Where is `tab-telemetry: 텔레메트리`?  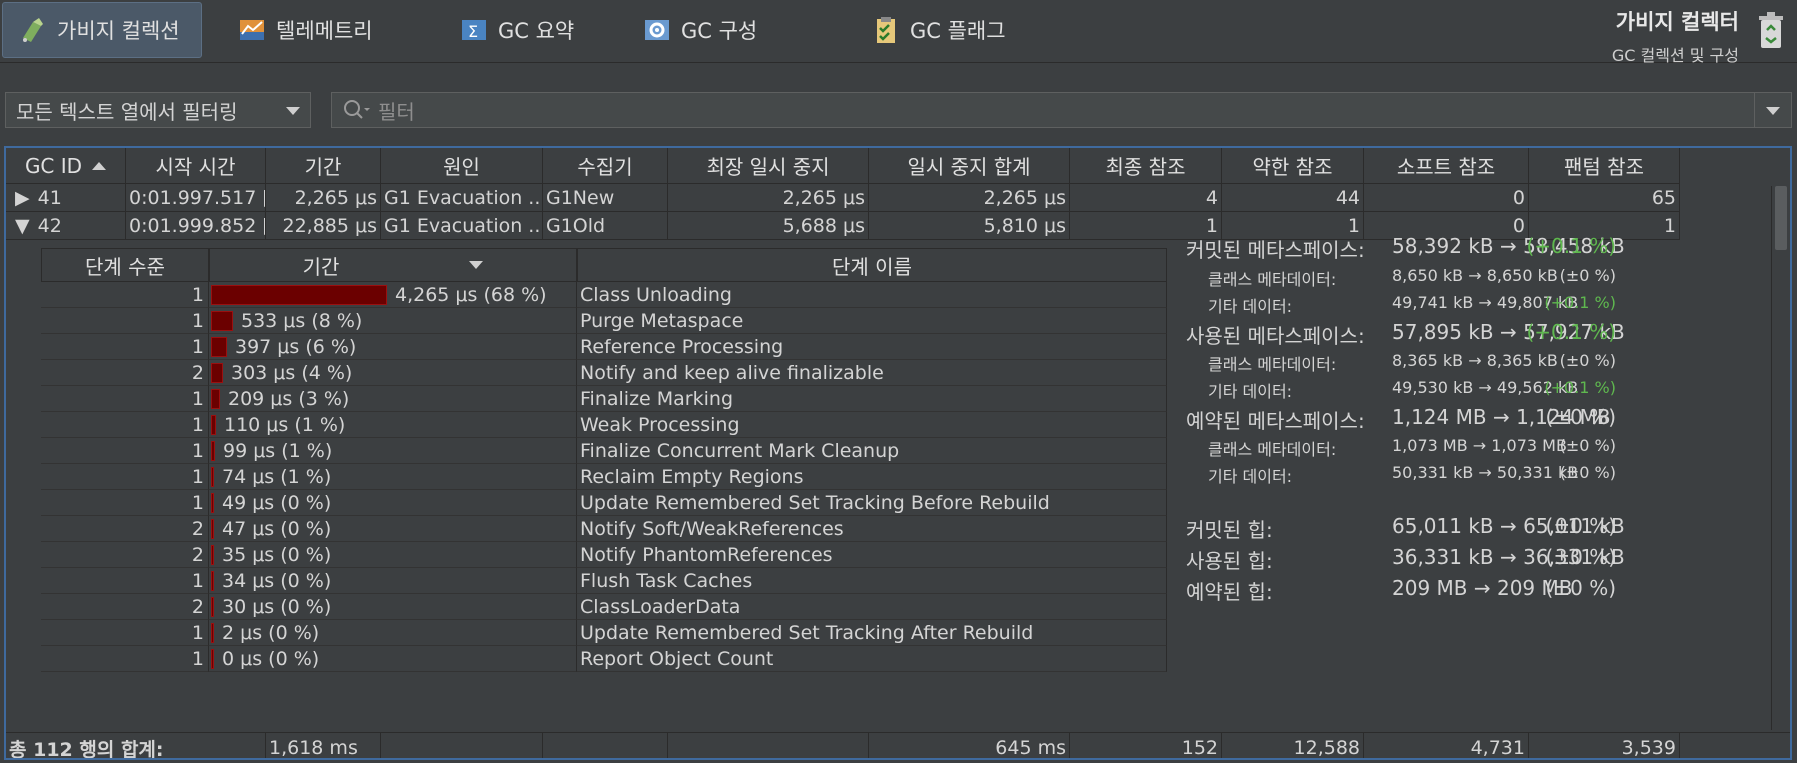 tab-telemetry: 텔레메트리 is located at coordinates (305, 30).